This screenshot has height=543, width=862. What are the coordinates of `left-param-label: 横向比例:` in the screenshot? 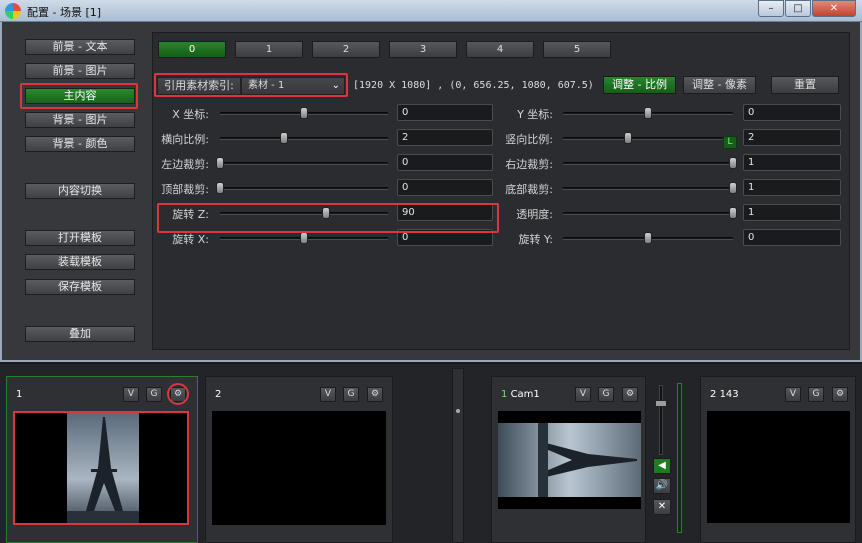 It's located at (185, 139).